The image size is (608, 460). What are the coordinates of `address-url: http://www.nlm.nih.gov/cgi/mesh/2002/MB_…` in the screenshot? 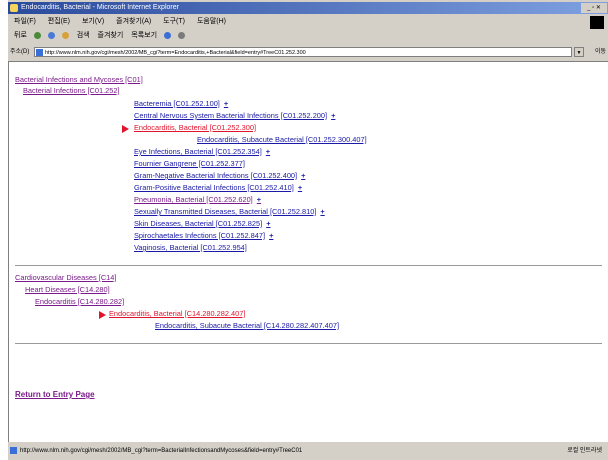 It's located at (175, 53).